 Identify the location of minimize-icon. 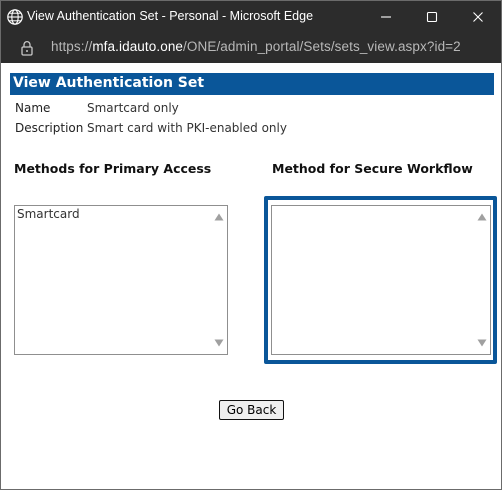
(386, 17).